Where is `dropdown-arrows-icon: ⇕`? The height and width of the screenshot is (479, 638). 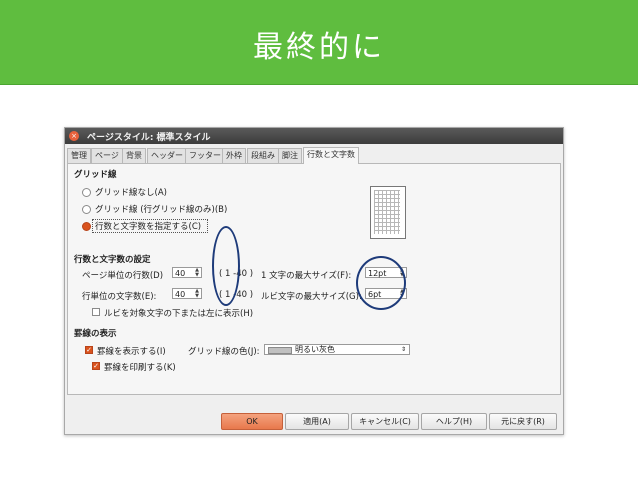 dropdown-arrows-icon: ⇕ is located at coordinates (403, 349).